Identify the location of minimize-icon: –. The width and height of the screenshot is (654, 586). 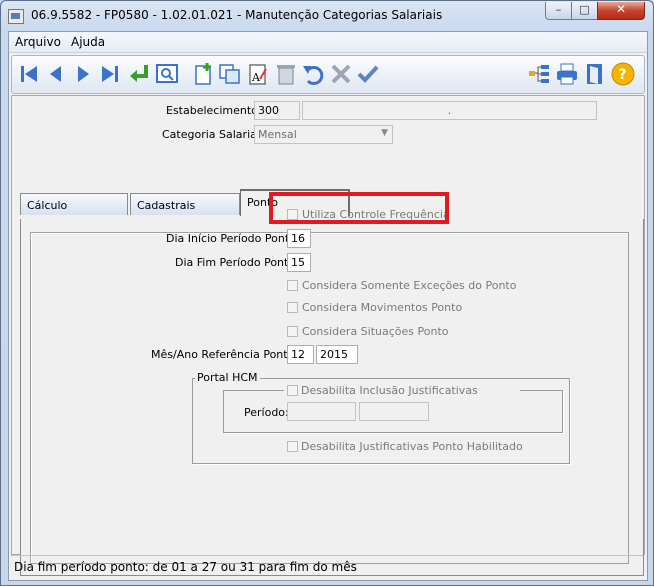
(558, 9).